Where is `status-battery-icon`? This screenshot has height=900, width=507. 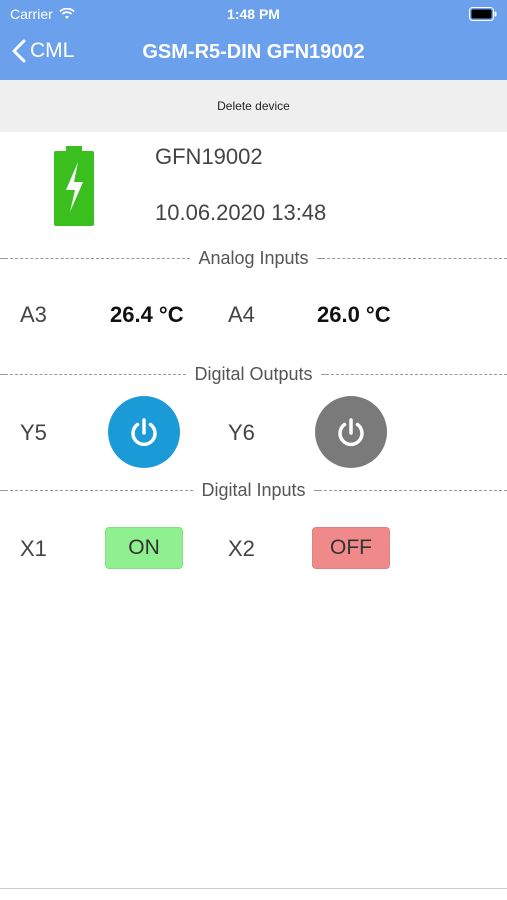
status-battery-icon is located at coordinates (483, 15).